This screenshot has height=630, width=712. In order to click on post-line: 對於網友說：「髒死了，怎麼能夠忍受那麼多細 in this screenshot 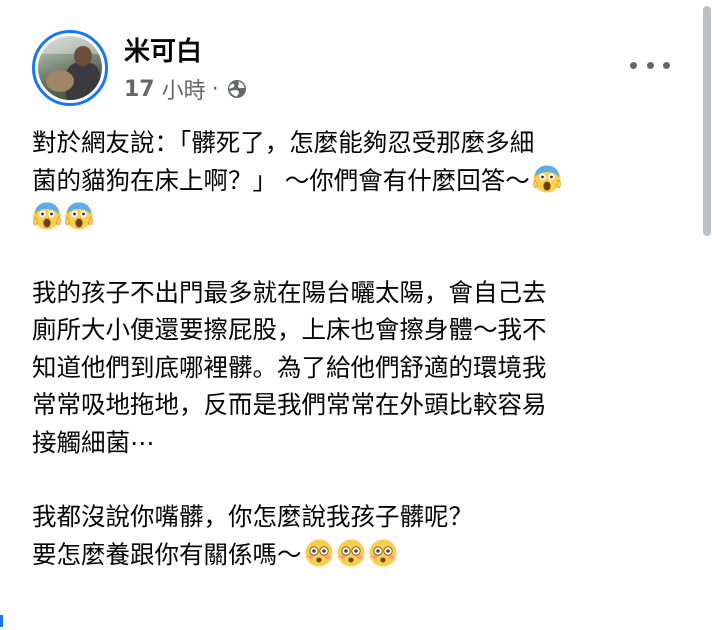, I will do `click(357, 143)`.